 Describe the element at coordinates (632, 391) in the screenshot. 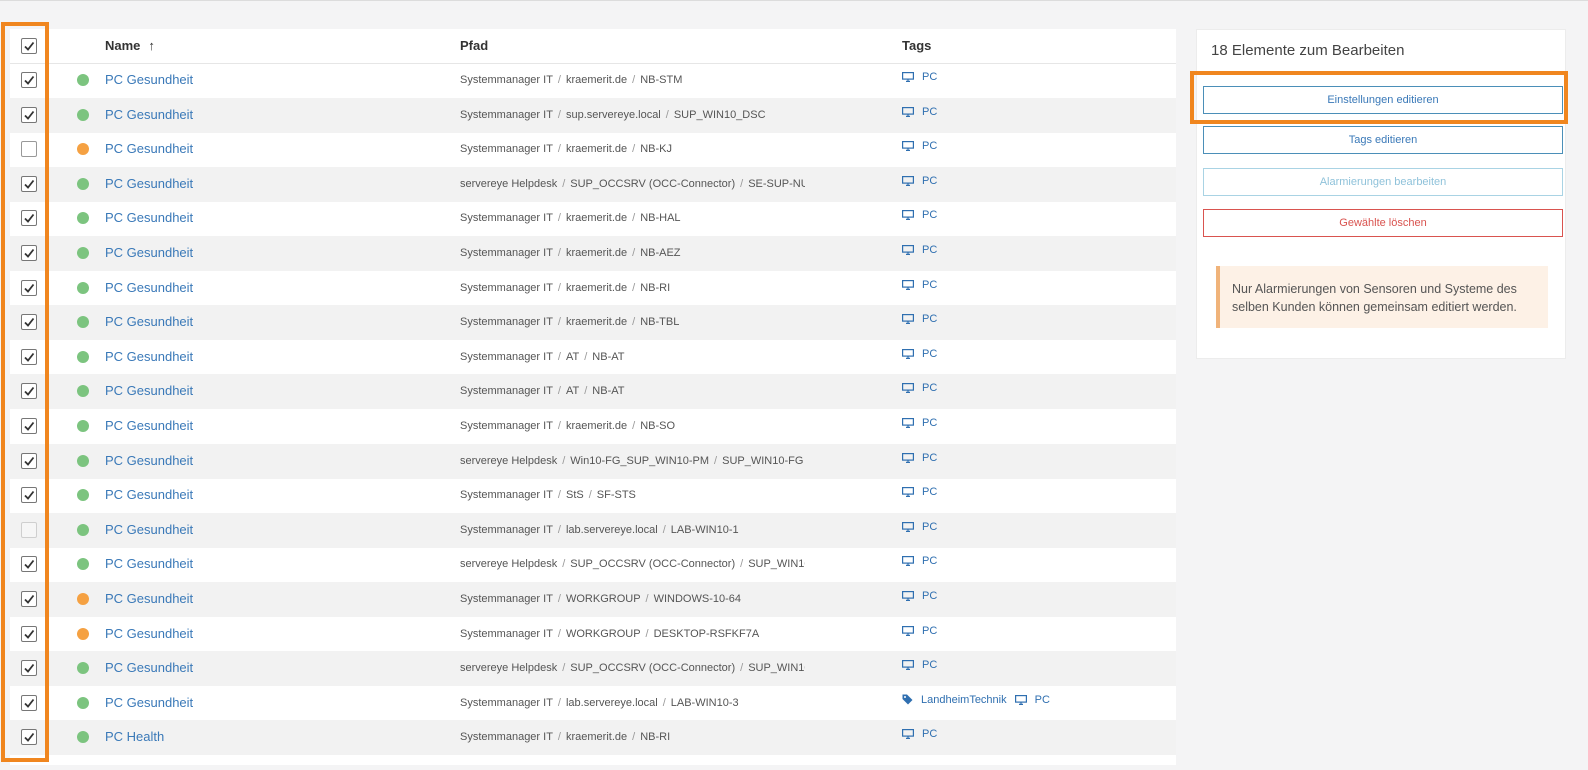

I see `sensor-path: Systemmanager IT / AT / NB-AT` at that location.